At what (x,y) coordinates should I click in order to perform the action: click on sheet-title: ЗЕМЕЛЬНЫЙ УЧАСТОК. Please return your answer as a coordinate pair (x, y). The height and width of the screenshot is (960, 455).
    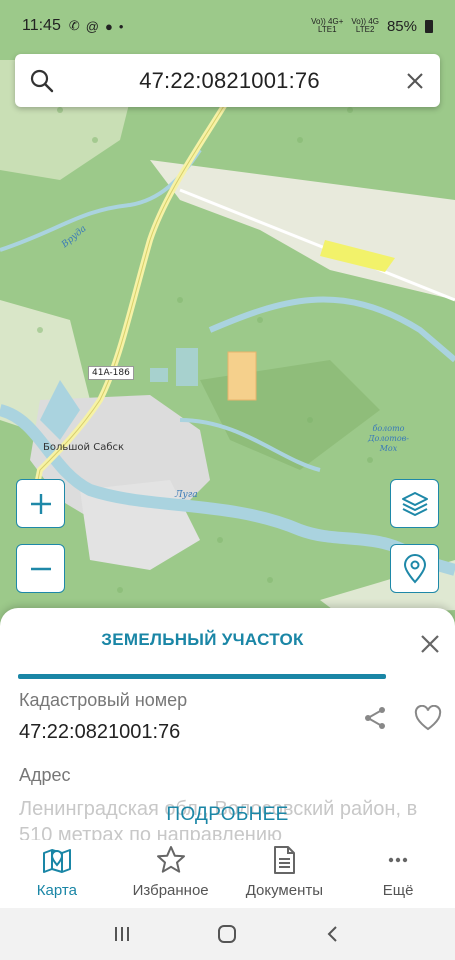
    Looking at the image, I should click on (202, 639).